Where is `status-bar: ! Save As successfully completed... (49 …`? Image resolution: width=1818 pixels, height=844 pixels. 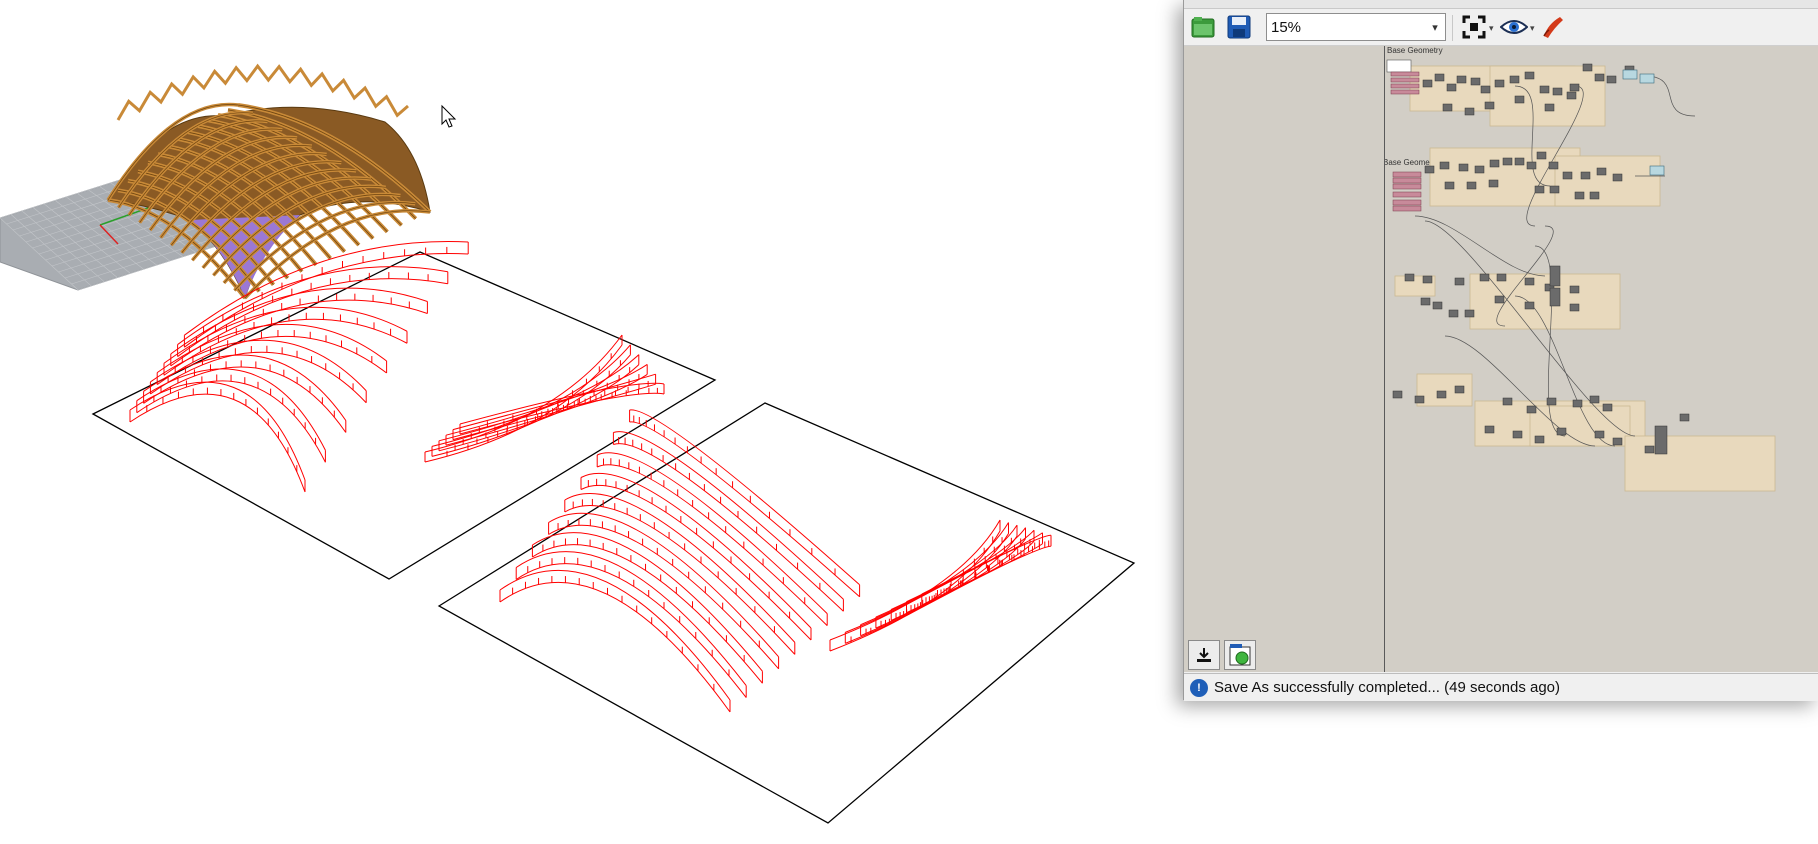
status-bar: ! Save As successfully completed... (49 … is located at coordinates (1501, 687).